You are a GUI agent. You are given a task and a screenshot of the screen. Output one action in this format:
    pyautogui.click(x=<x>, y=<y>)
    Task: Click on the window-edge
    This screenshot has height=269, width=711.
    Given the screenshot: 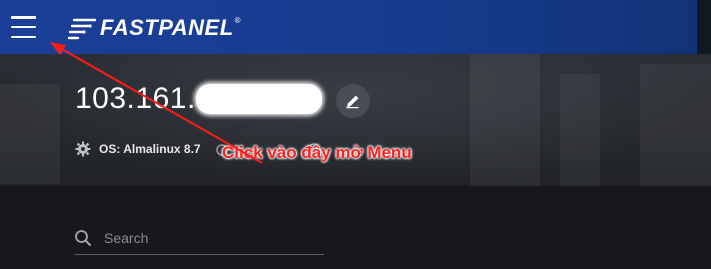 What is the action you would take?
    pyautogui.click(x=704, y=27)
    